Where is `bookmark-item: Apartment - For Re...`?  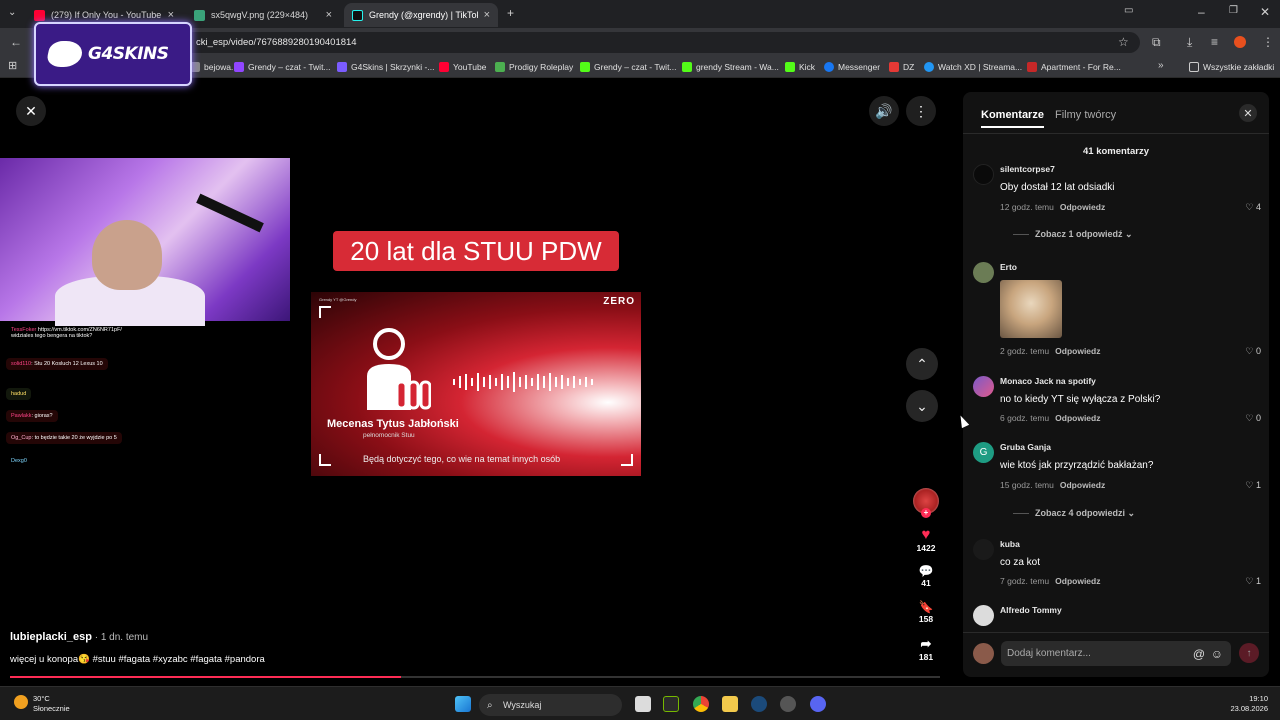
bookmark-item: Apartment - For Re... is located at coordinates (1074, 67).